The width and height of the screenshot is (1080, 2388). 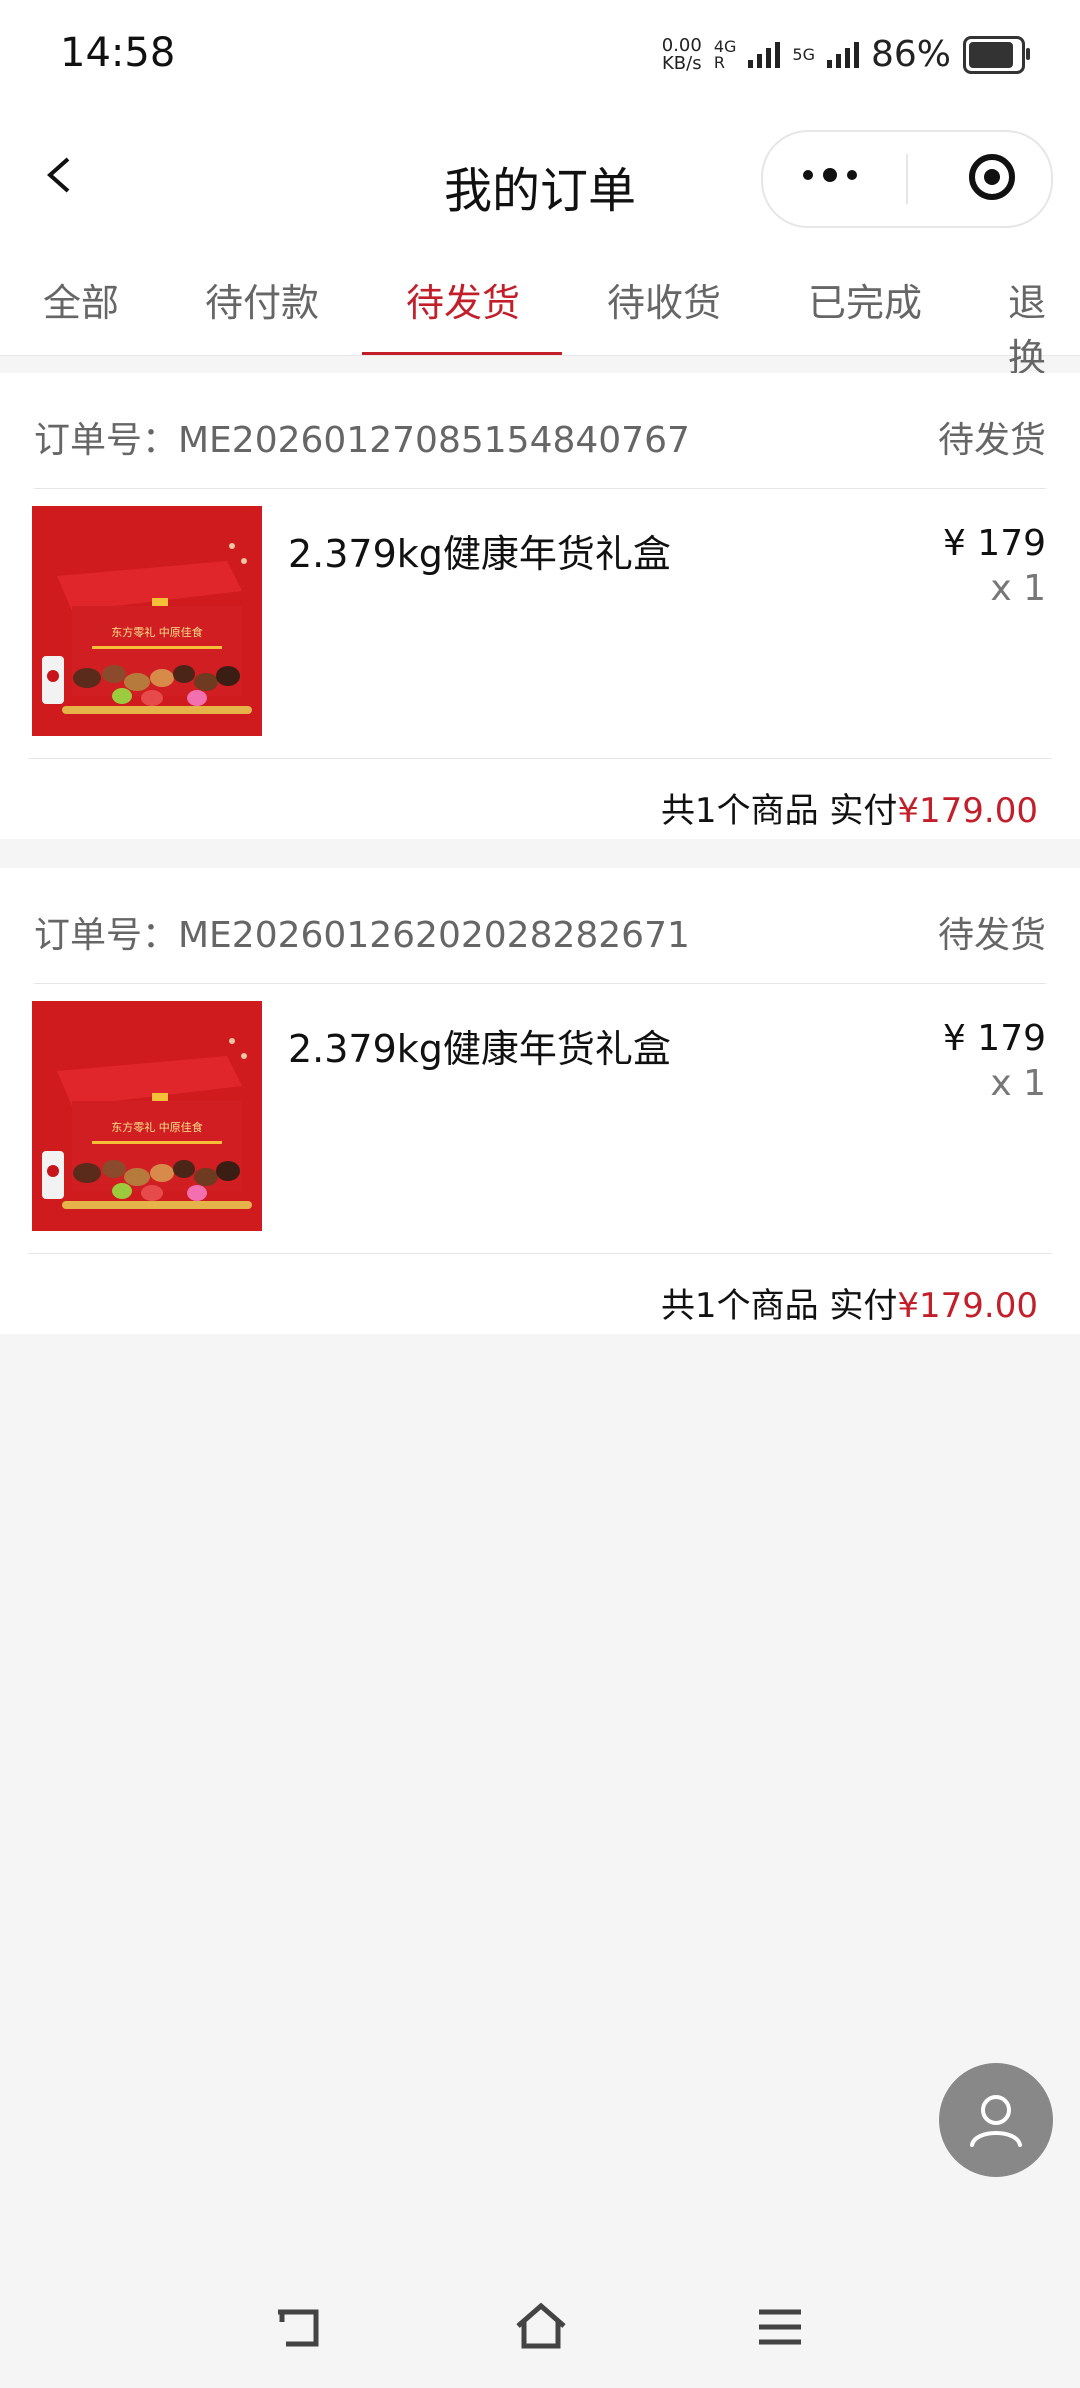 What do you see at coordinates (719, 62) in the screenshot?
I see `sim1-roaming: R` at bounding box center [719, 62].